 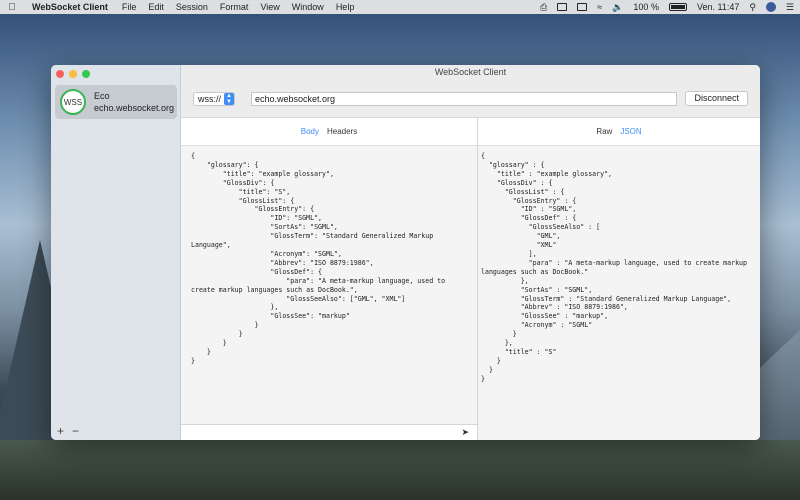 I want to click on minimize-window-button, so click(x=73, y=74).